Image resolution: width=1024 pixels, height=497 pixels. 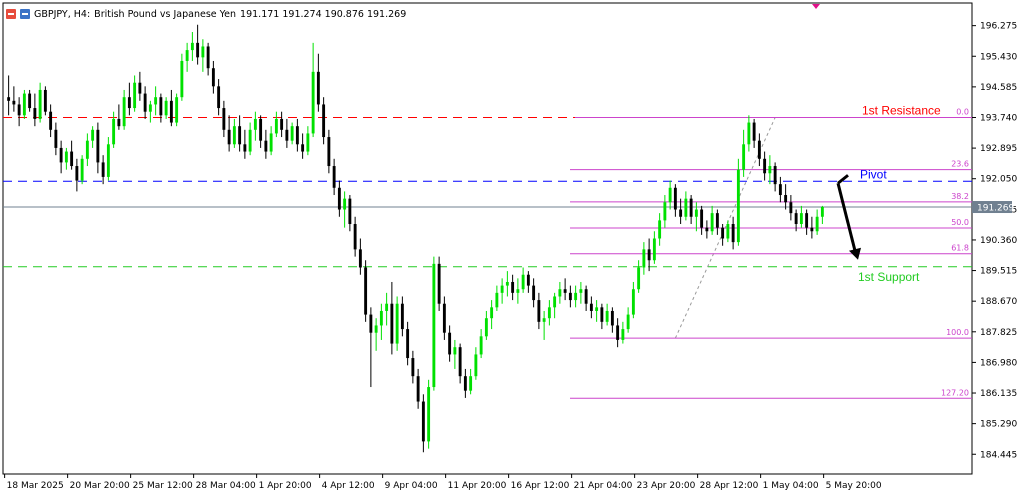 What do you see at coordinates (854, 486) in the screenshot?
I see `x-tick-label: 5 May 20:00` at bounding box center [854, 486].